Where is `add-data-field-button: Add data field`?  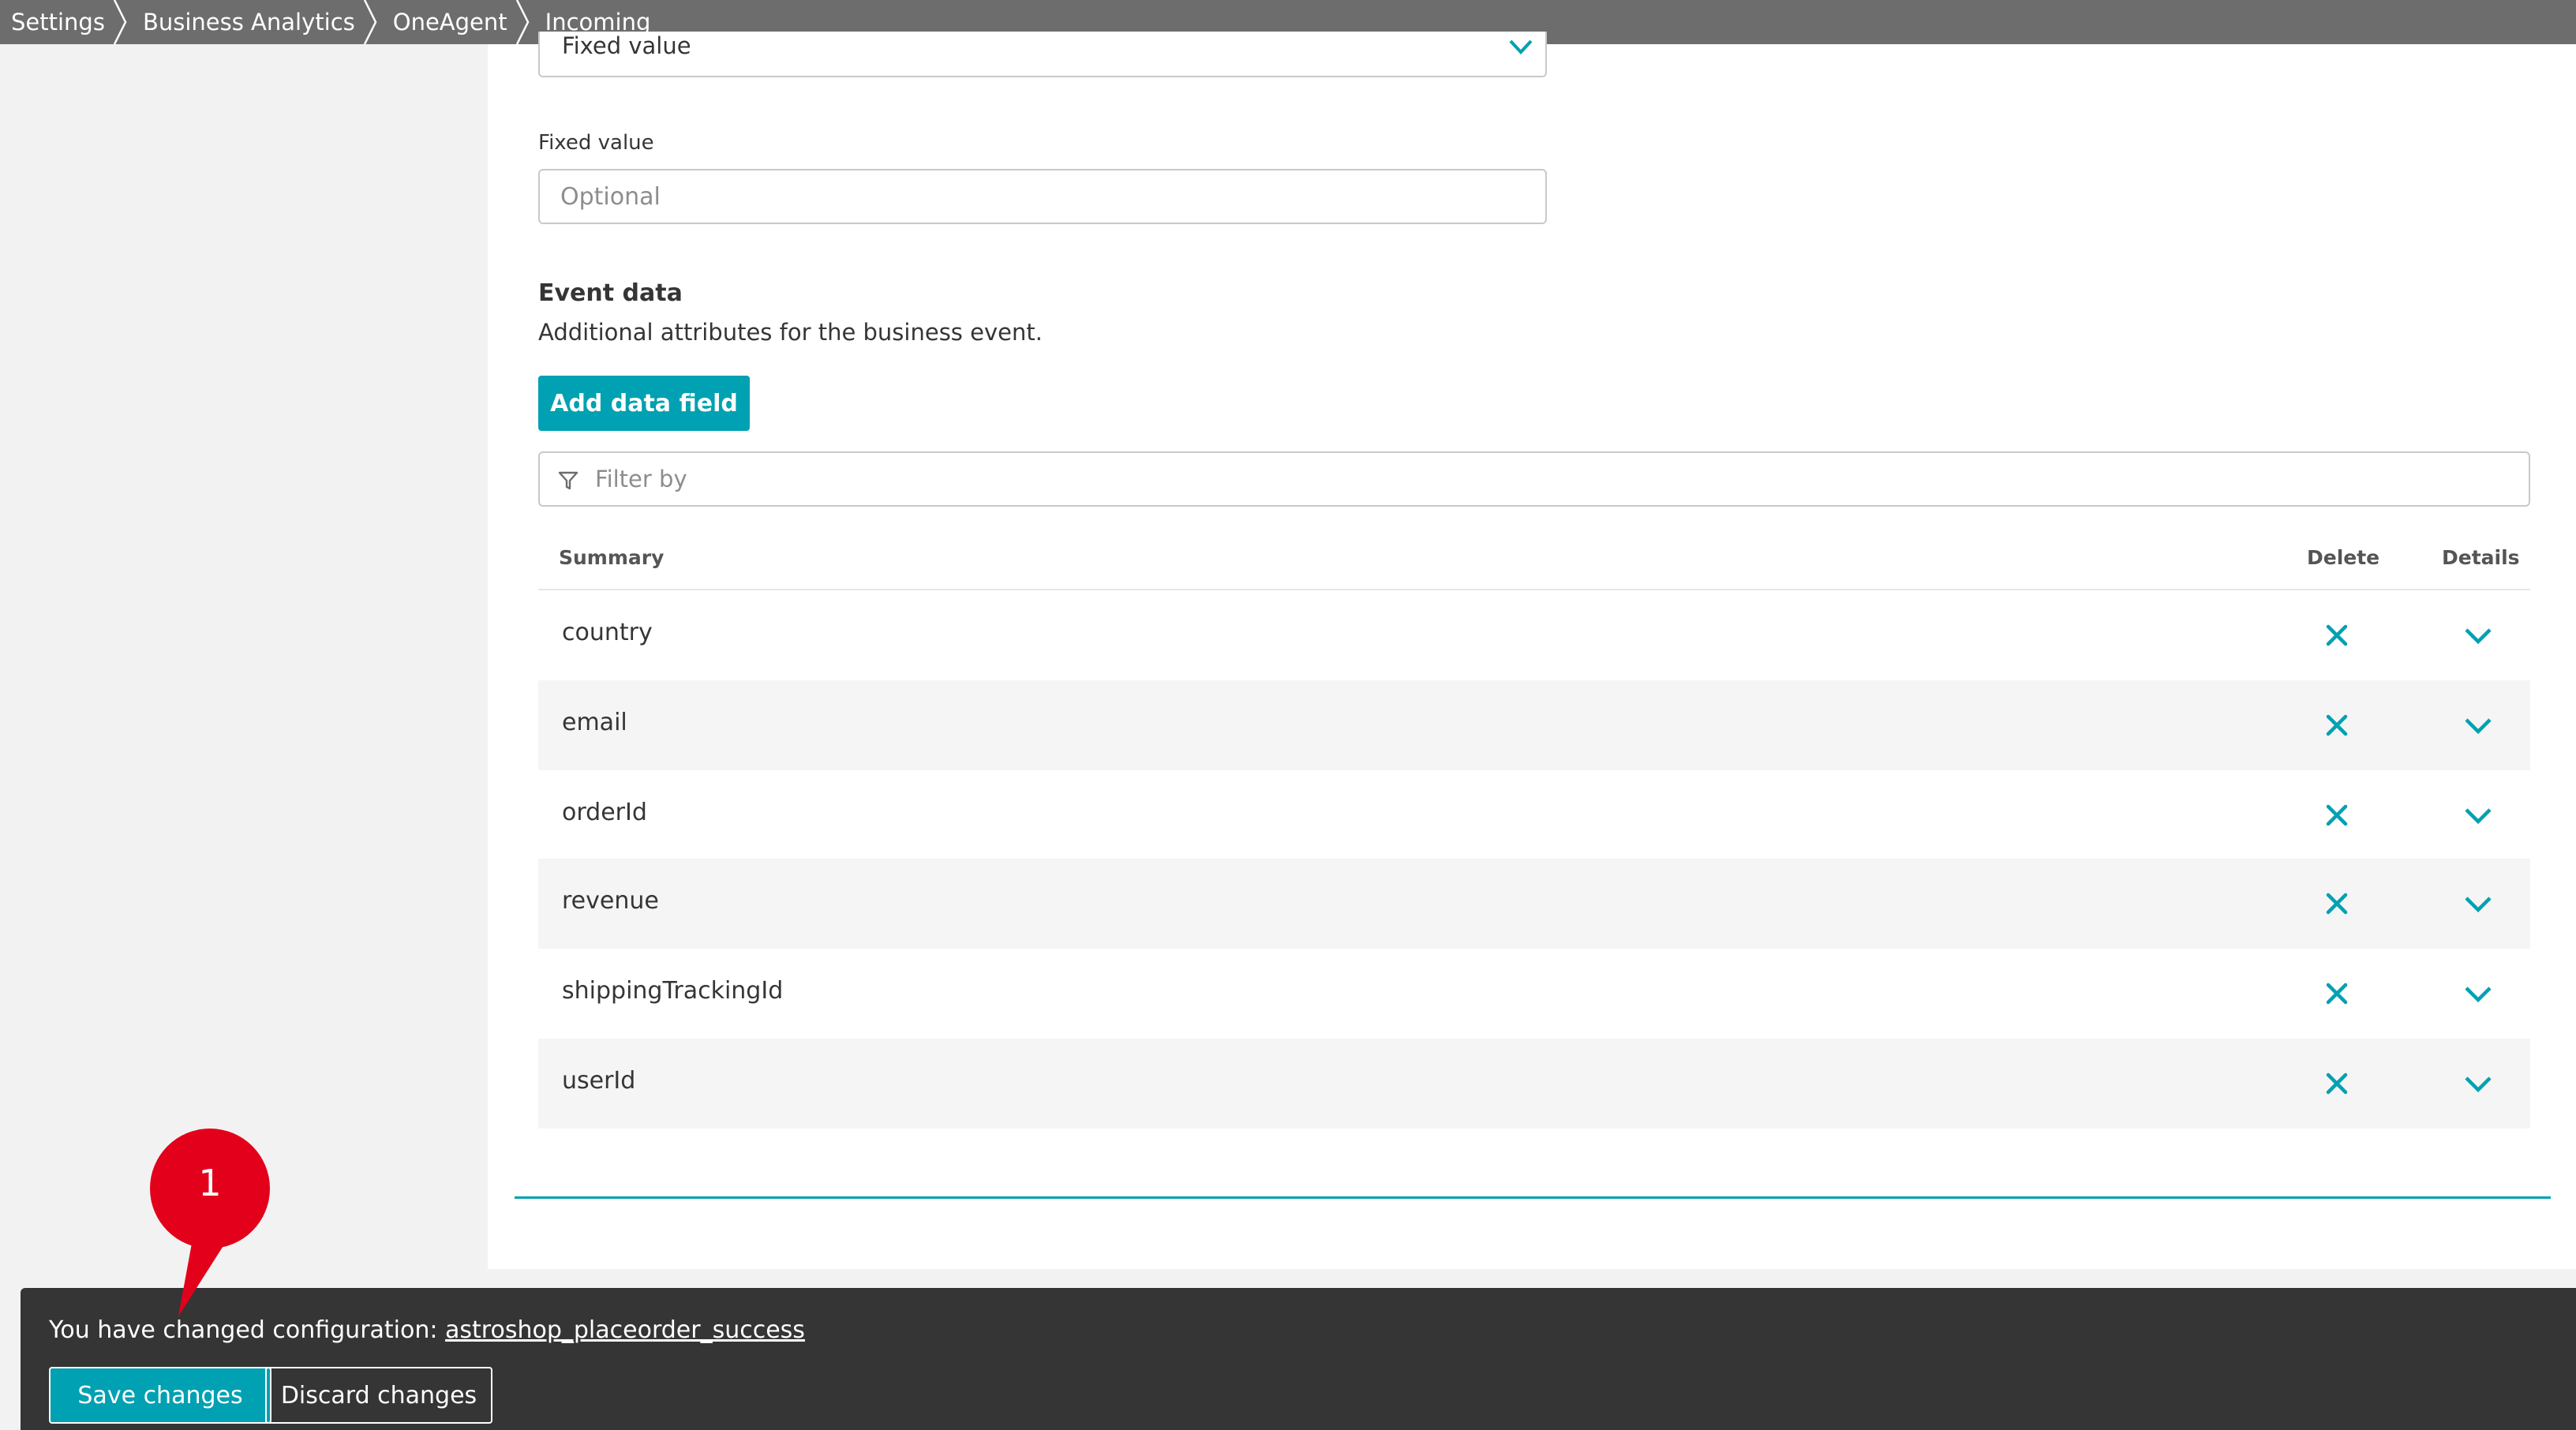 add-data-field-button: Add data field is located at coordinates (644, 404).